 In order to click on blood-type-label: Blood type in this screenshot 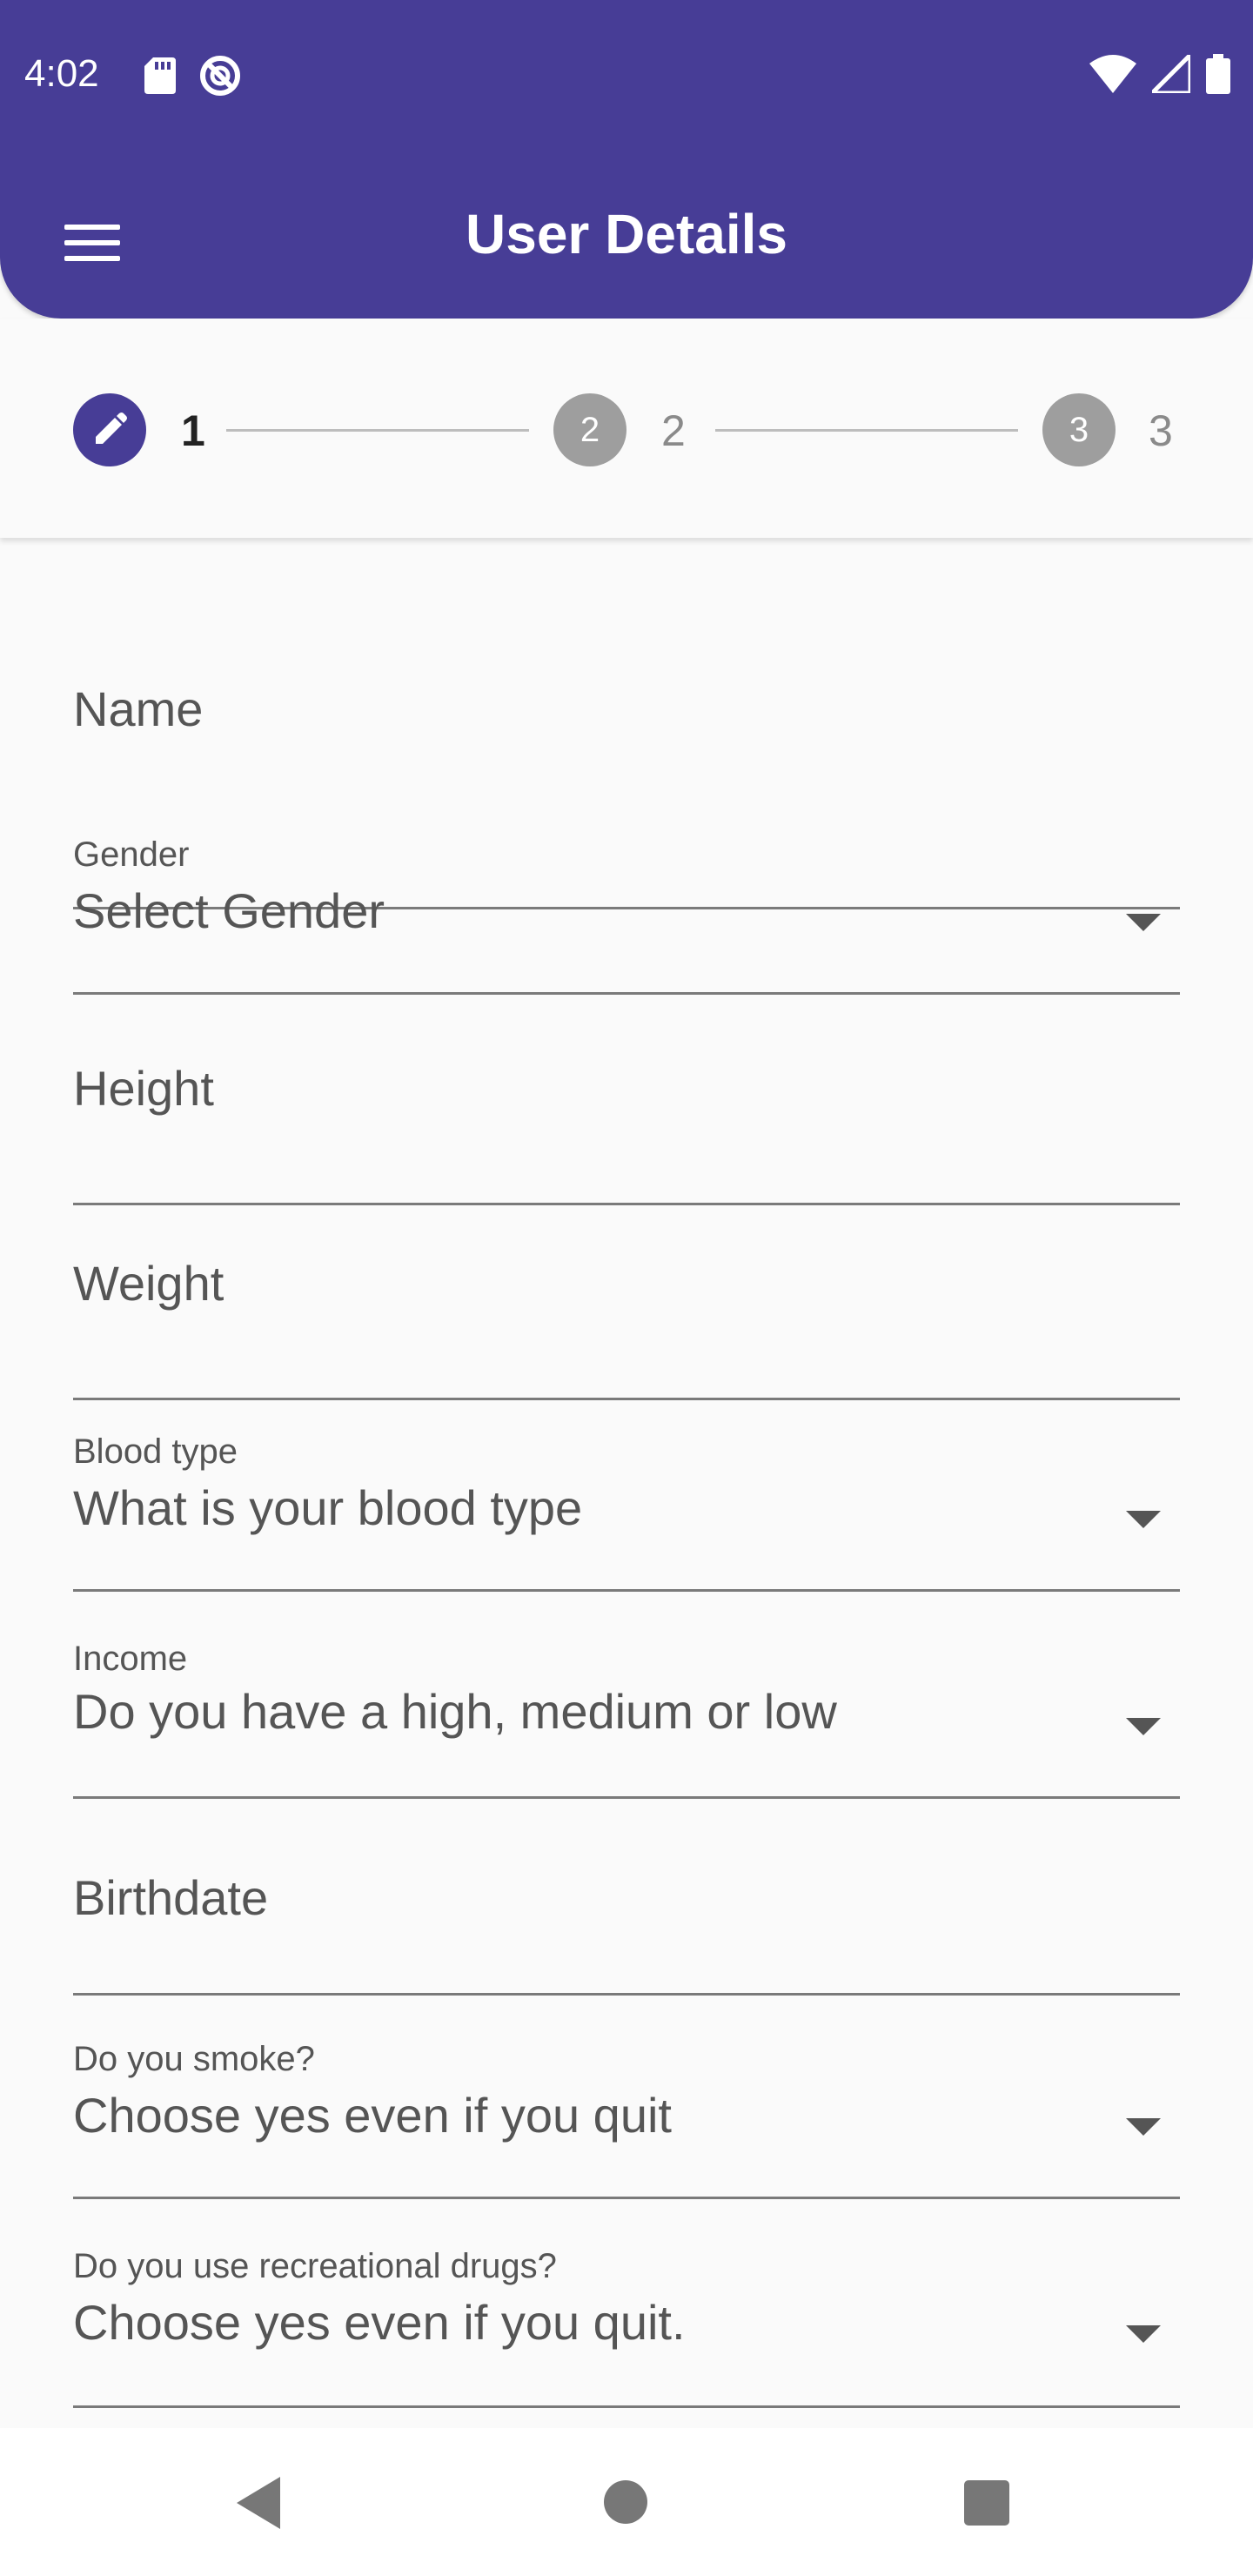, I will do `click(155, 1451)`.